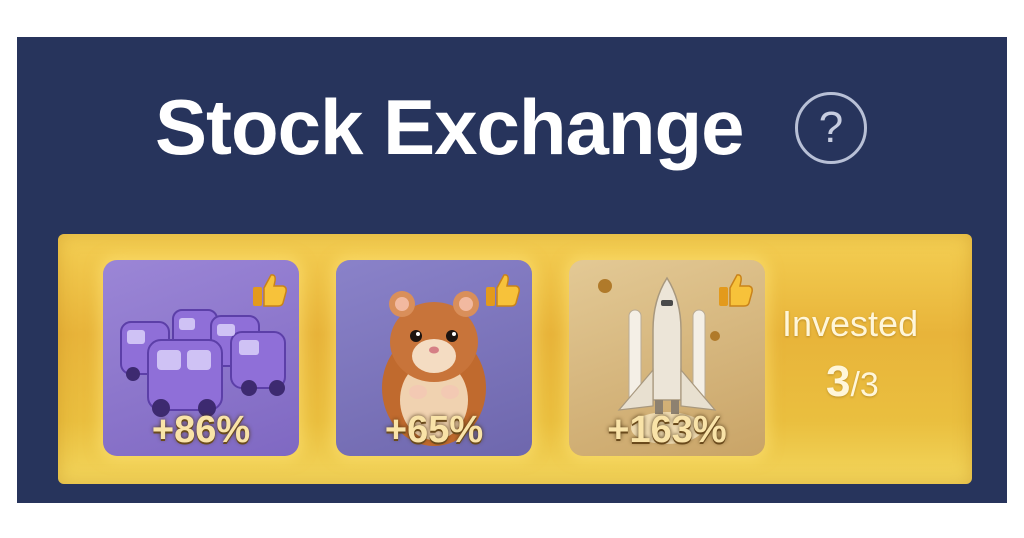  Describe the element at coordinates (838, 381) in the screenshot. I see `invested-current: 3` at that location.